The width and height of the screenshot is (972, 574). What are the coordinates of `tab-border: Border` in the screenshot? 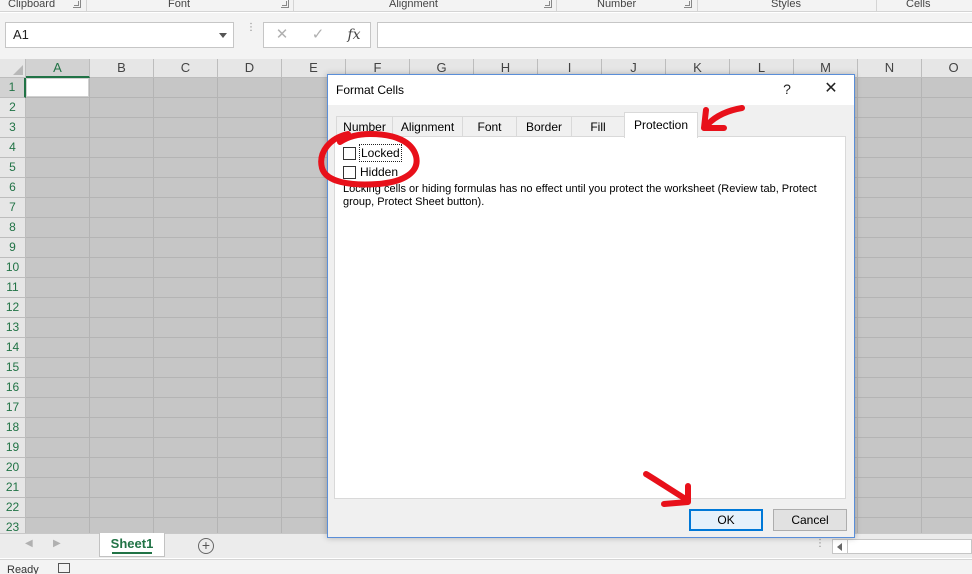 It's located at (544, 126).